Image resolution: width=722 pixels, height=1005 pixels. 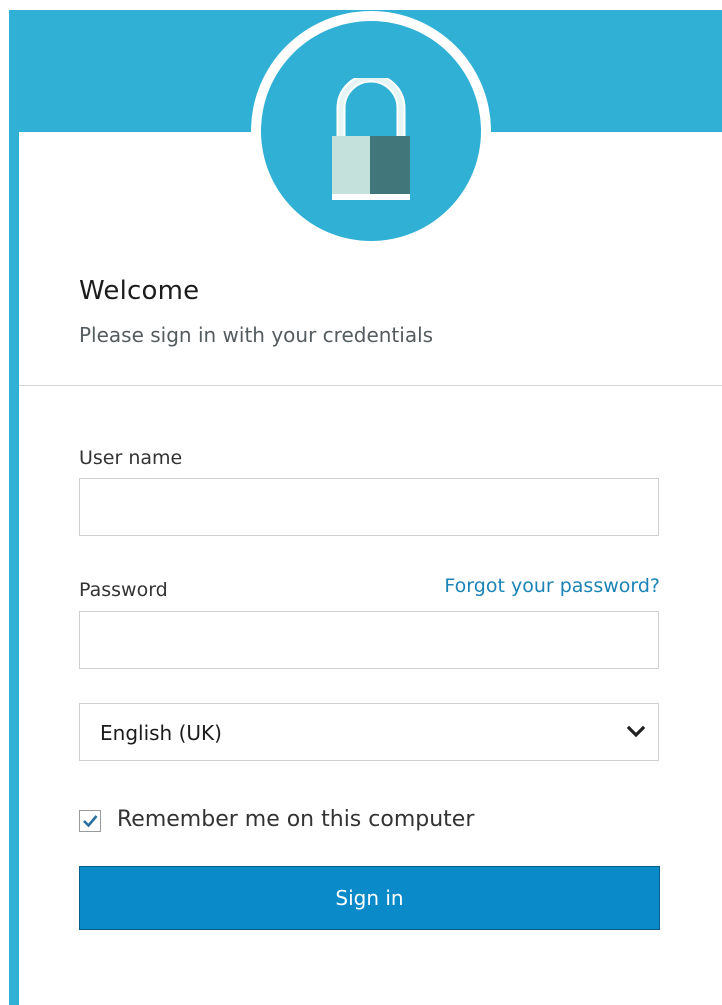 What do you see at coordinates (370, 385) in the screenshot?
I see `divider` at bounding box center [370, 385].